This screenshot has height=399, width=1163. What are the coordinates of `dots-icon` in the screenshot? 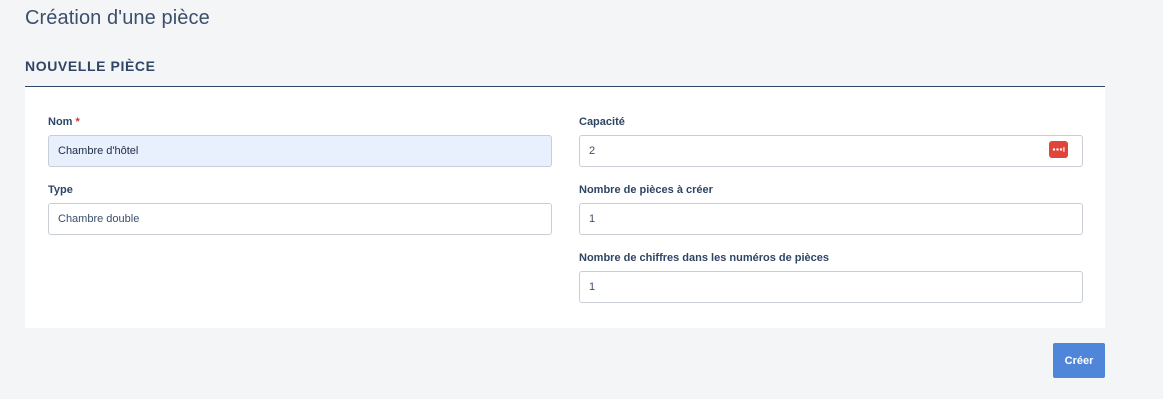 It's located at (1058, 149).